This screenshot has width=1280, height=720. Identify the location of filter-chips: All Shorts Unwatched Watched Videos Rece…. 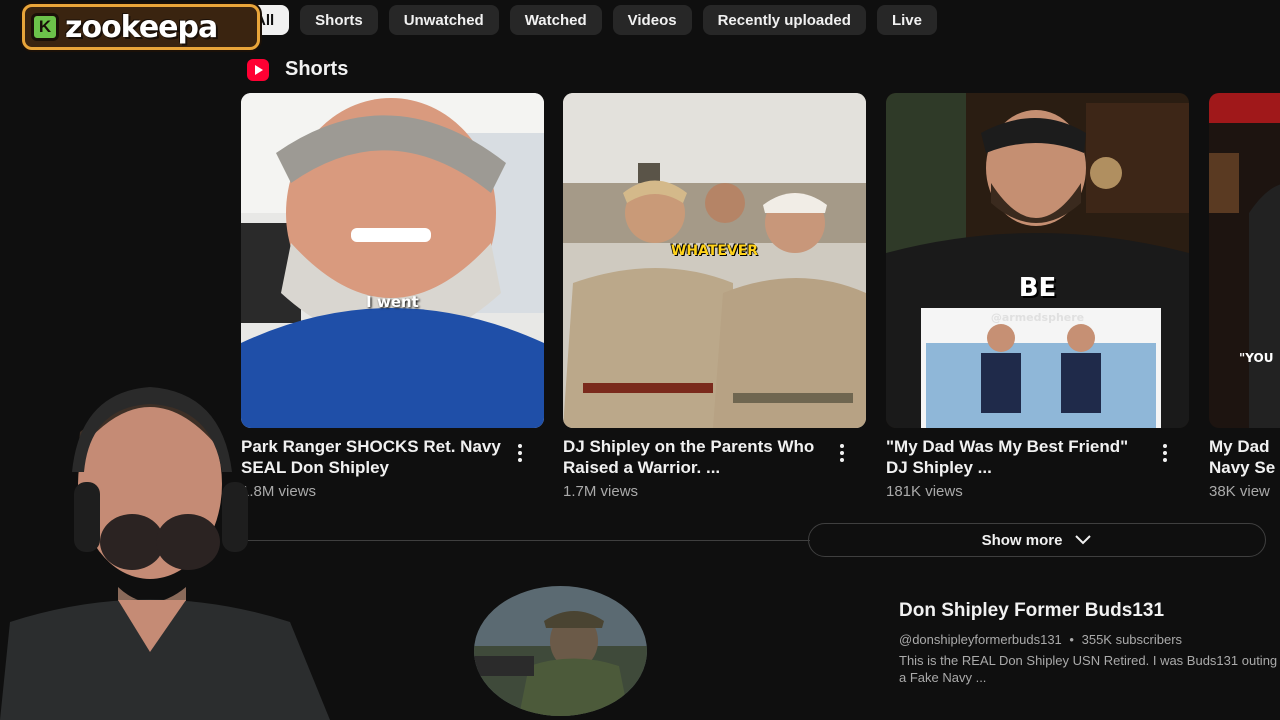
(588, 20).